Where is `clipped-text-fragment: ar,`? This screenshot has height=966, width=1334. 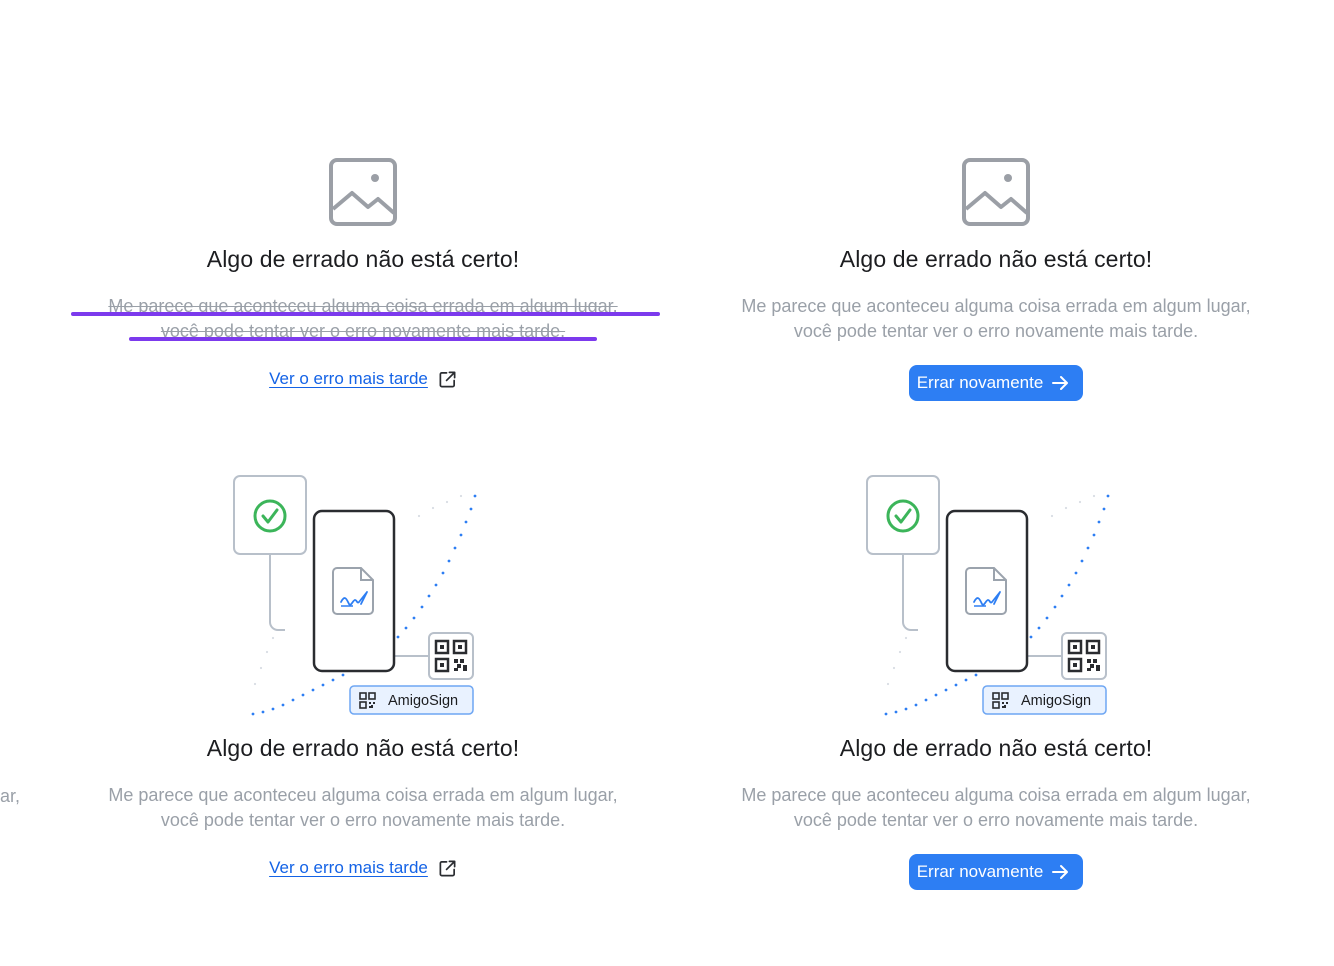
clipped-text-fragment: ar, is located at coordinates (10, 796).